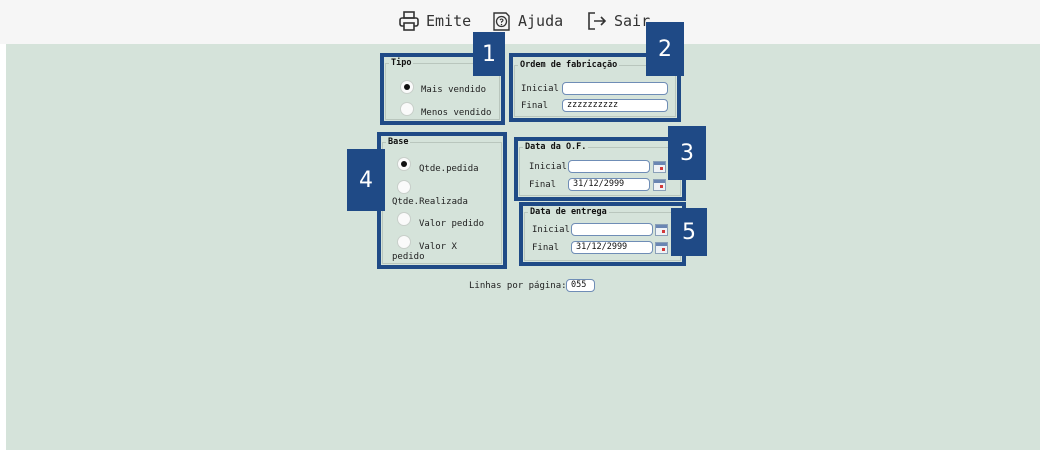 This screenshot has height=450, width=1040. What do you see at coordinates (501, 21) in the screenshot?
I see `help-icon` at bounding box center [501, 21].